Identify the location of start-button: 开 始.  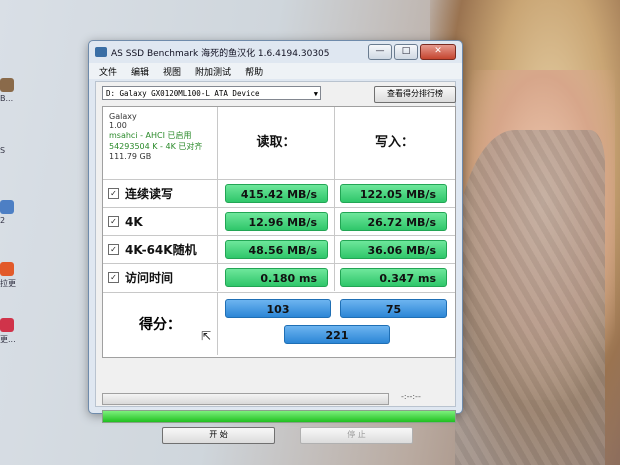
(218, 435).